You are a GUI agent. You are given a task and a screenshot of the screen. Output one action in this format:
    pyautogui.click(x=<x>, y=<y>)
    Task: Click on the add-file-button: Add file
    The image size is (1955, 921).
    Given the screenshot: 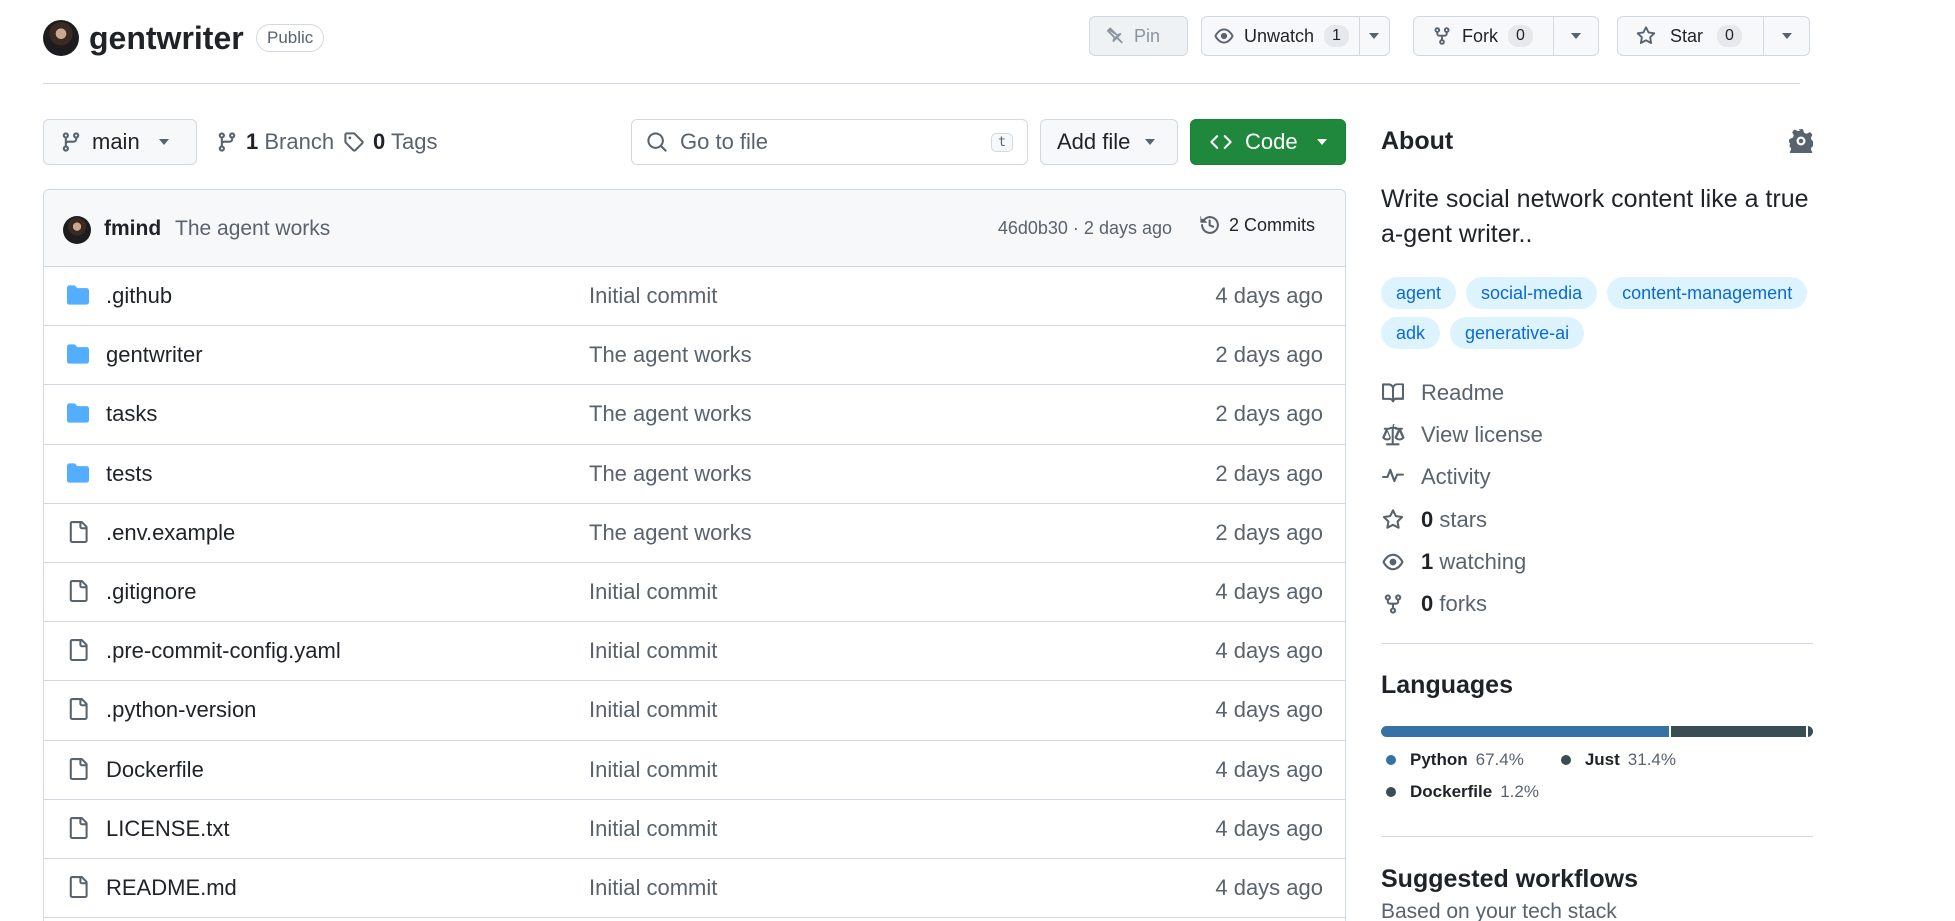 What is the action you would take?
    pyautogui.click(x=1109, y=142)
    